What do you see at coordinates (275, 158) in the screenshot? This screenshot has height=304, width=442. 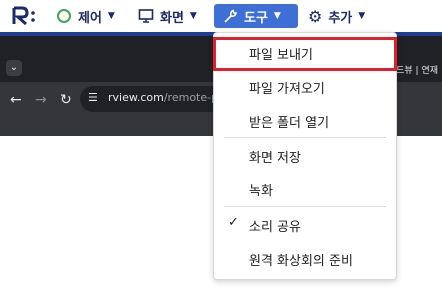 I see `menu-item-label: 화면 저장` at bounding box center [275, 158].